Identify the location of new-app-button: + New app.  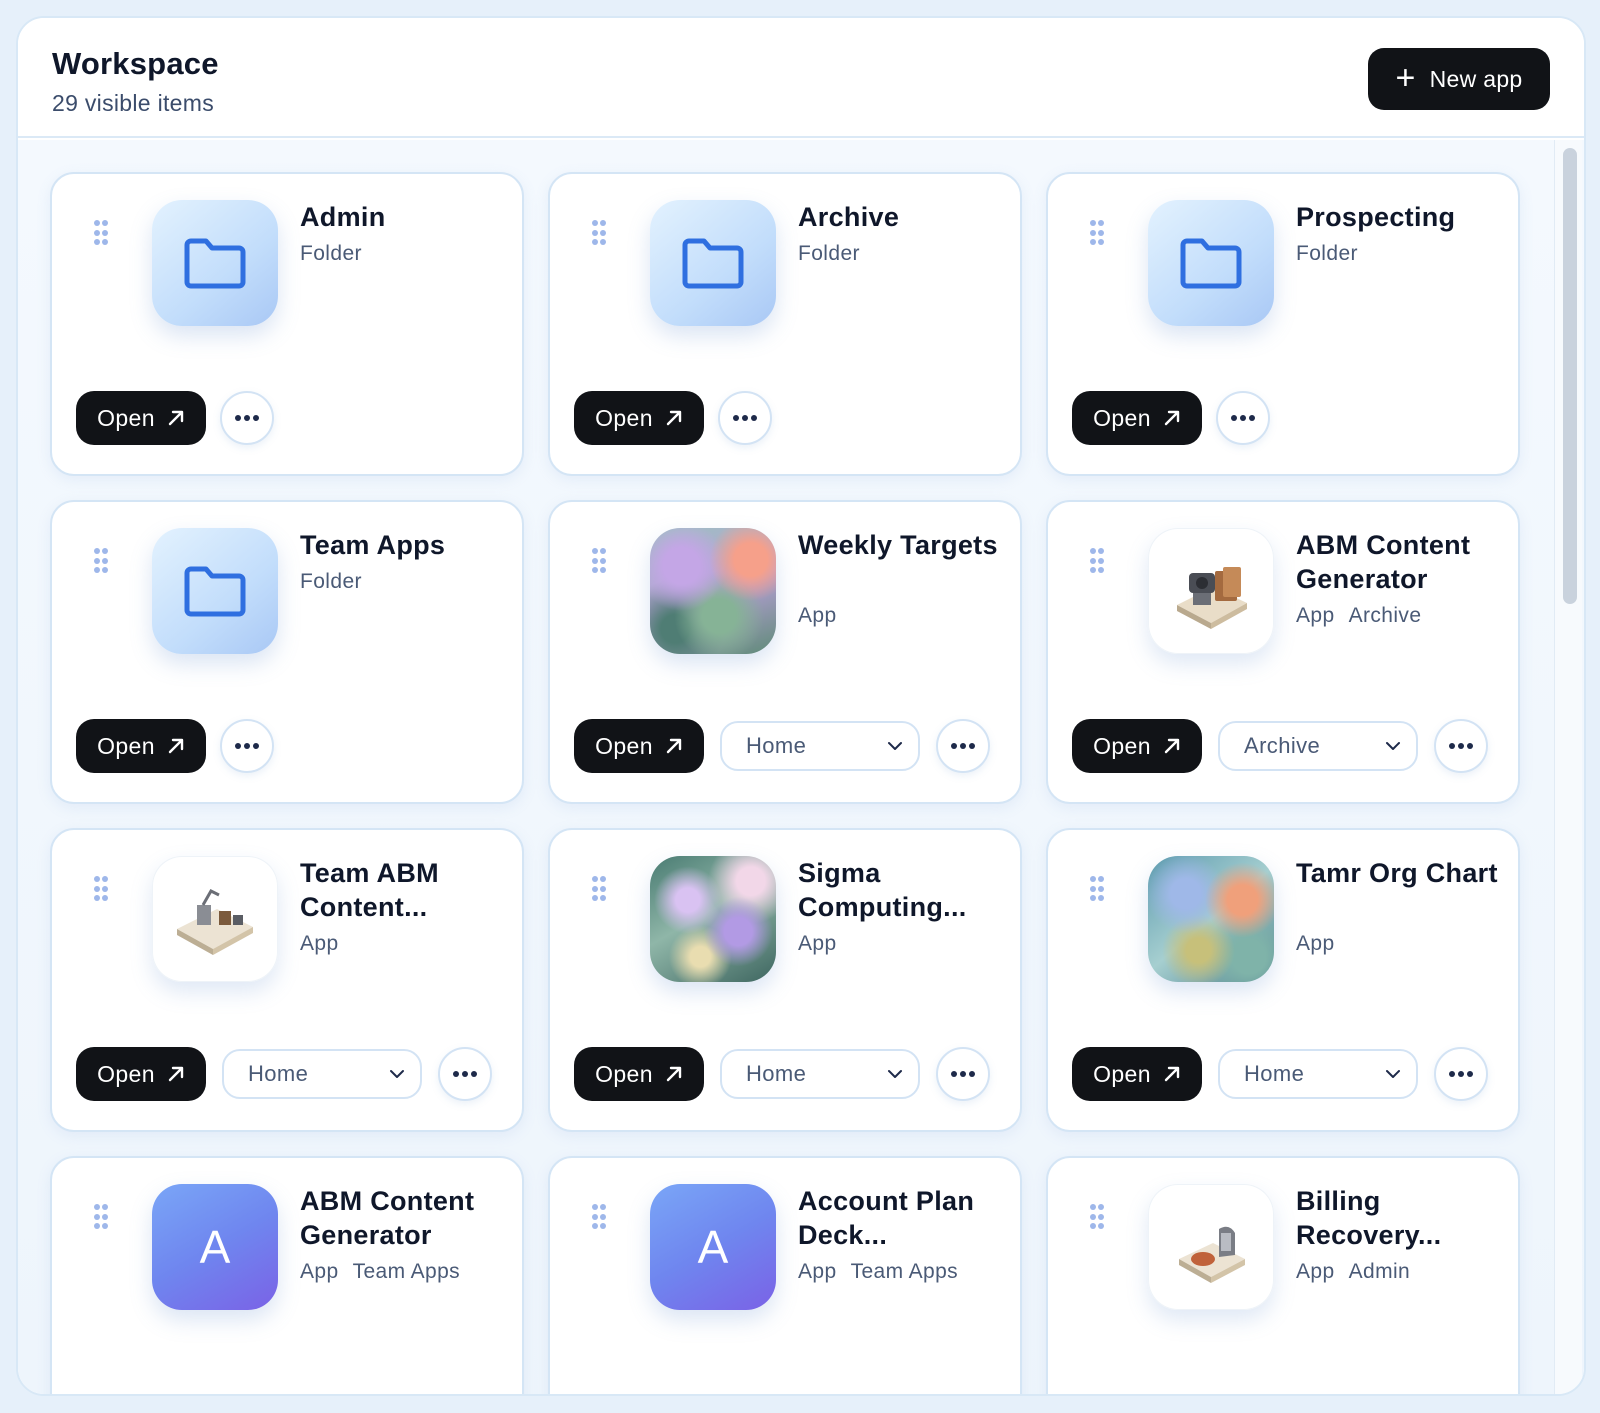
(1459, 79).